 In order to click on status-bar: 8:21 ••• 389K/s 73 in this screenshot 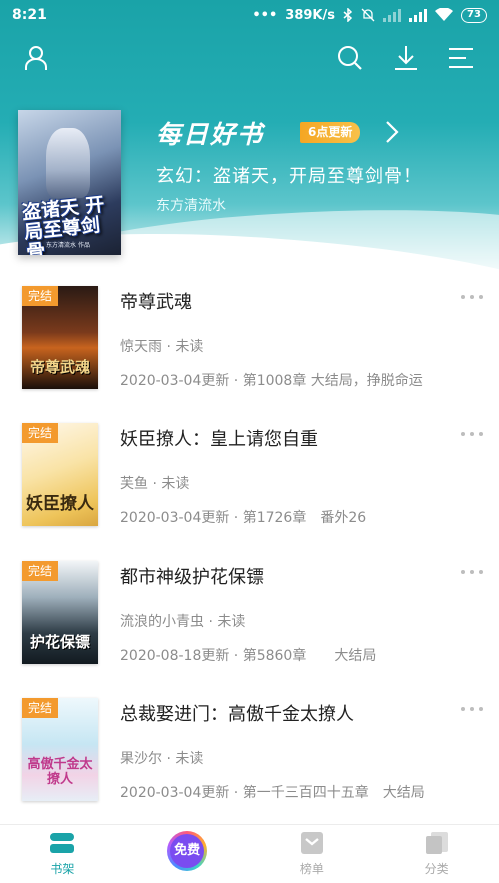, I will do `click(249, 15)`.